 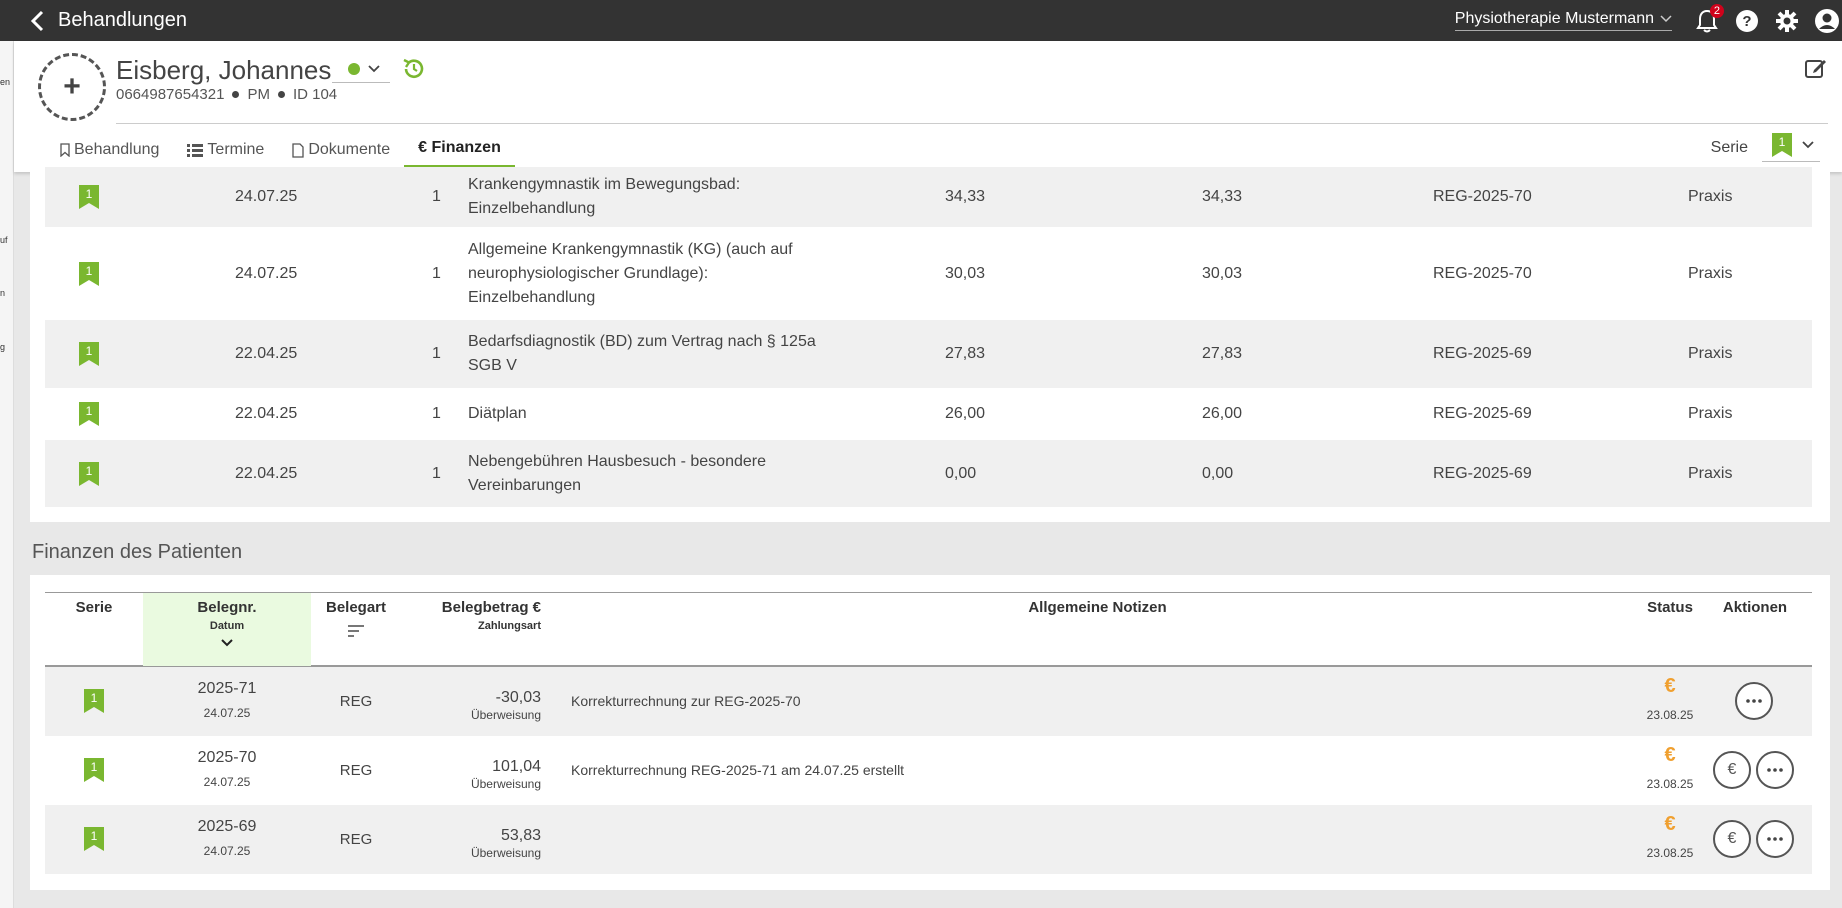 What do you see at coordinates (686, 701) in the screenshot?
I see `finance-note: Korrekturrechnung zur REG-2025-70` at bounding box center [686, 701].